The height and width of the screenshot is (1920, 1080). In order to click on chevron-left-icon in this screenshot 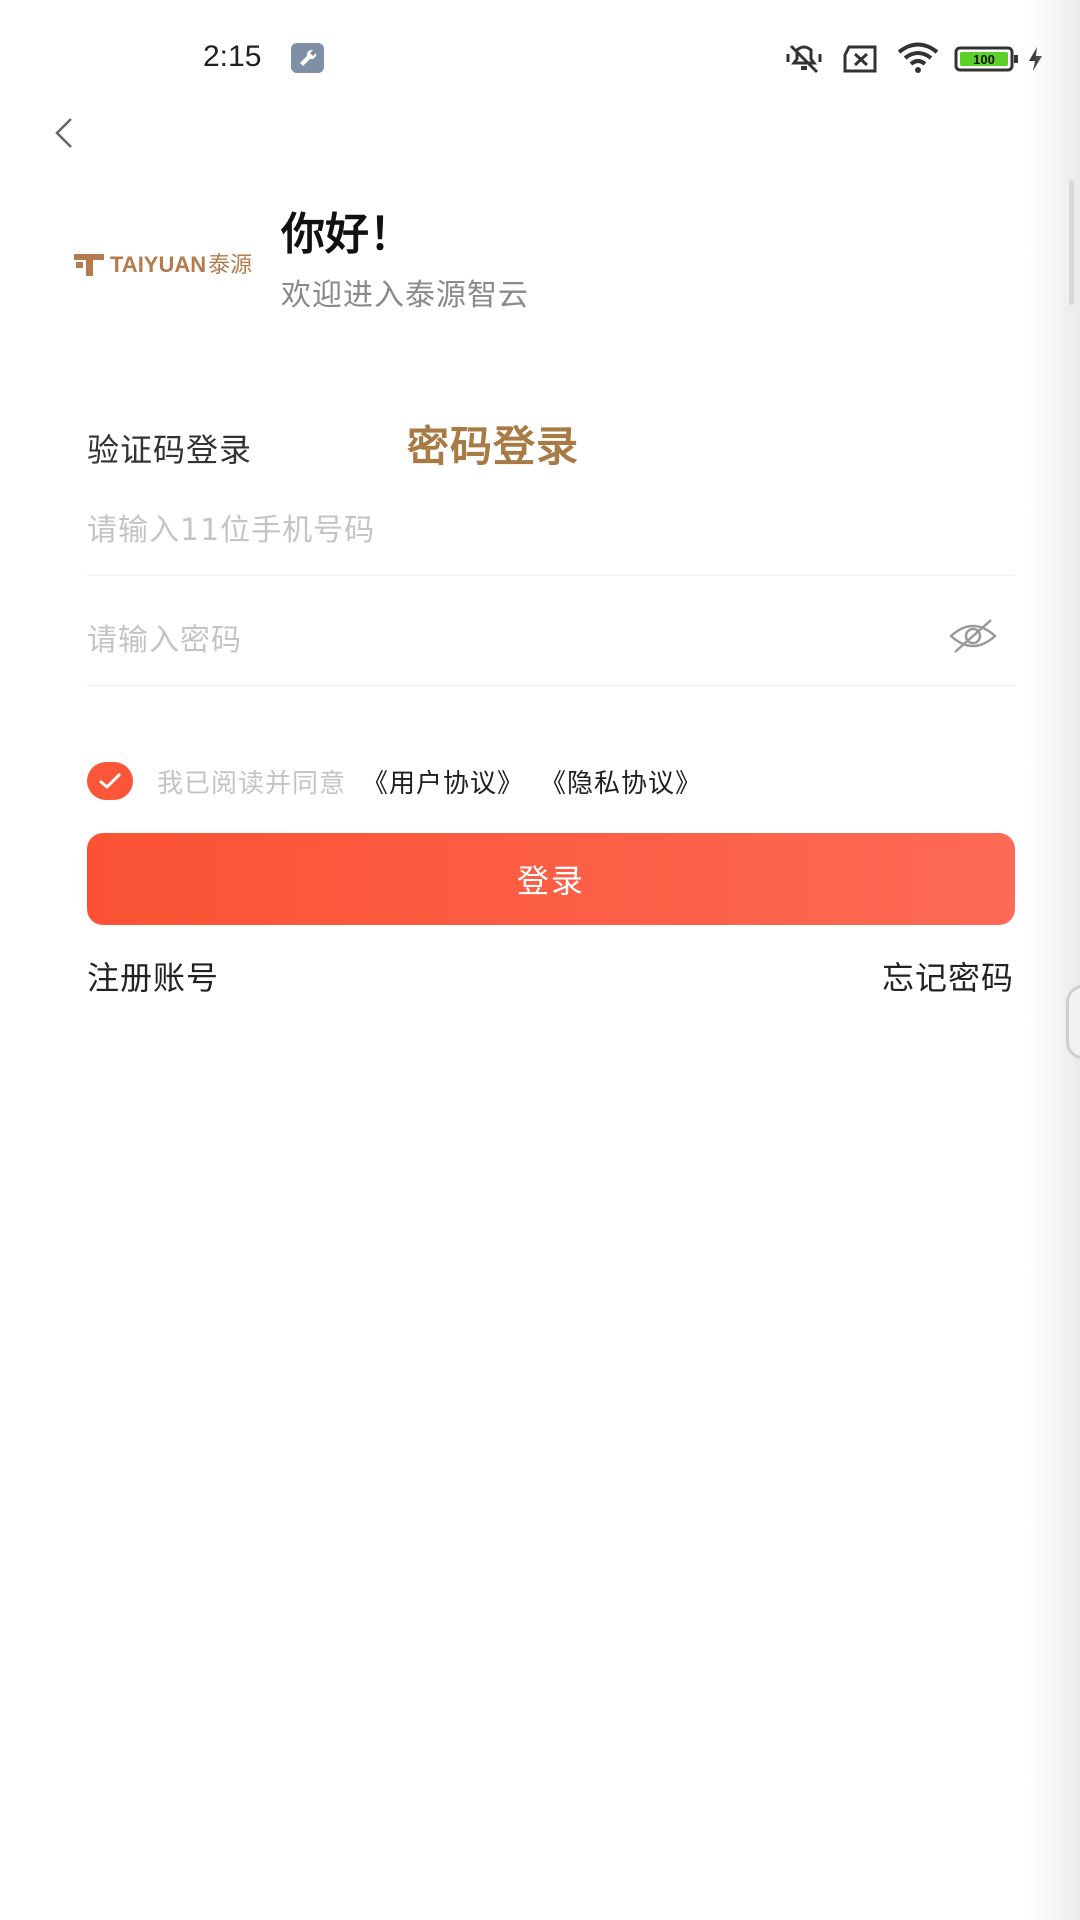, I will do `click(63, 133)`.